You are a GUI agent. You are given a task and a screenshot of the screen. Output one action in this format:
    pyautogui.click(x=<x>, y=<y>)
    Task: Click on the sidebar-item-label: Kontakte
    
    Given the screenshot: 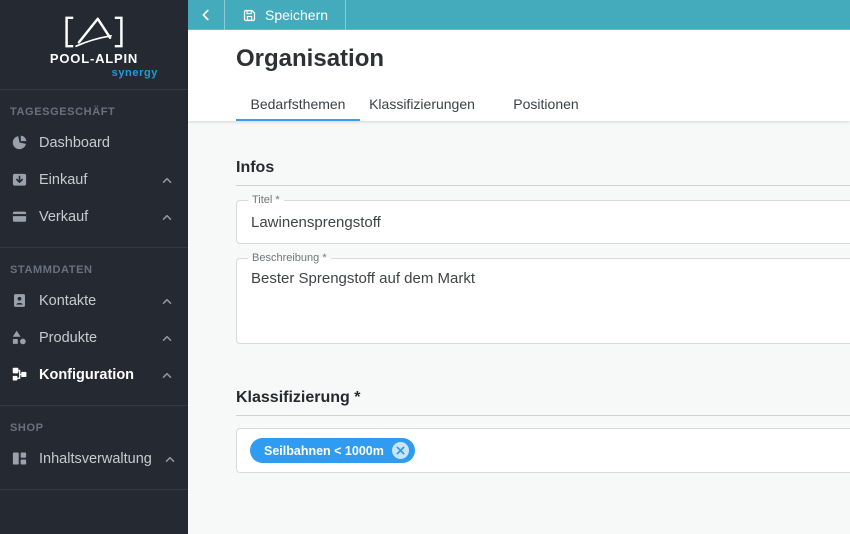 What is the action you would take?
    pyautogui.click(x=68, y=300)
    